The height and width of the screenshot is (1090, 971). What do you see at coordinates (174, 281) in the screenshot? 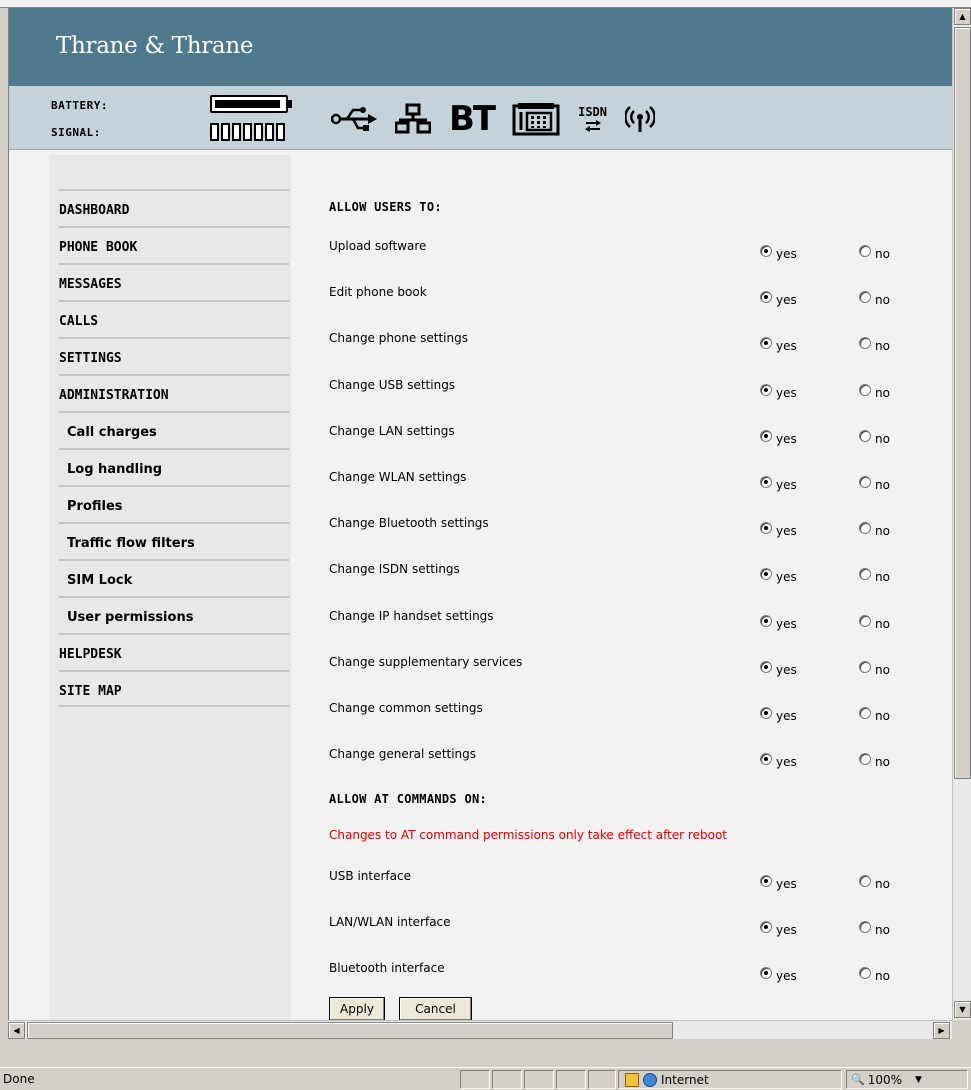
I see `sidebar-item-messages: MESSAGES` at bounding box center [174, 281].